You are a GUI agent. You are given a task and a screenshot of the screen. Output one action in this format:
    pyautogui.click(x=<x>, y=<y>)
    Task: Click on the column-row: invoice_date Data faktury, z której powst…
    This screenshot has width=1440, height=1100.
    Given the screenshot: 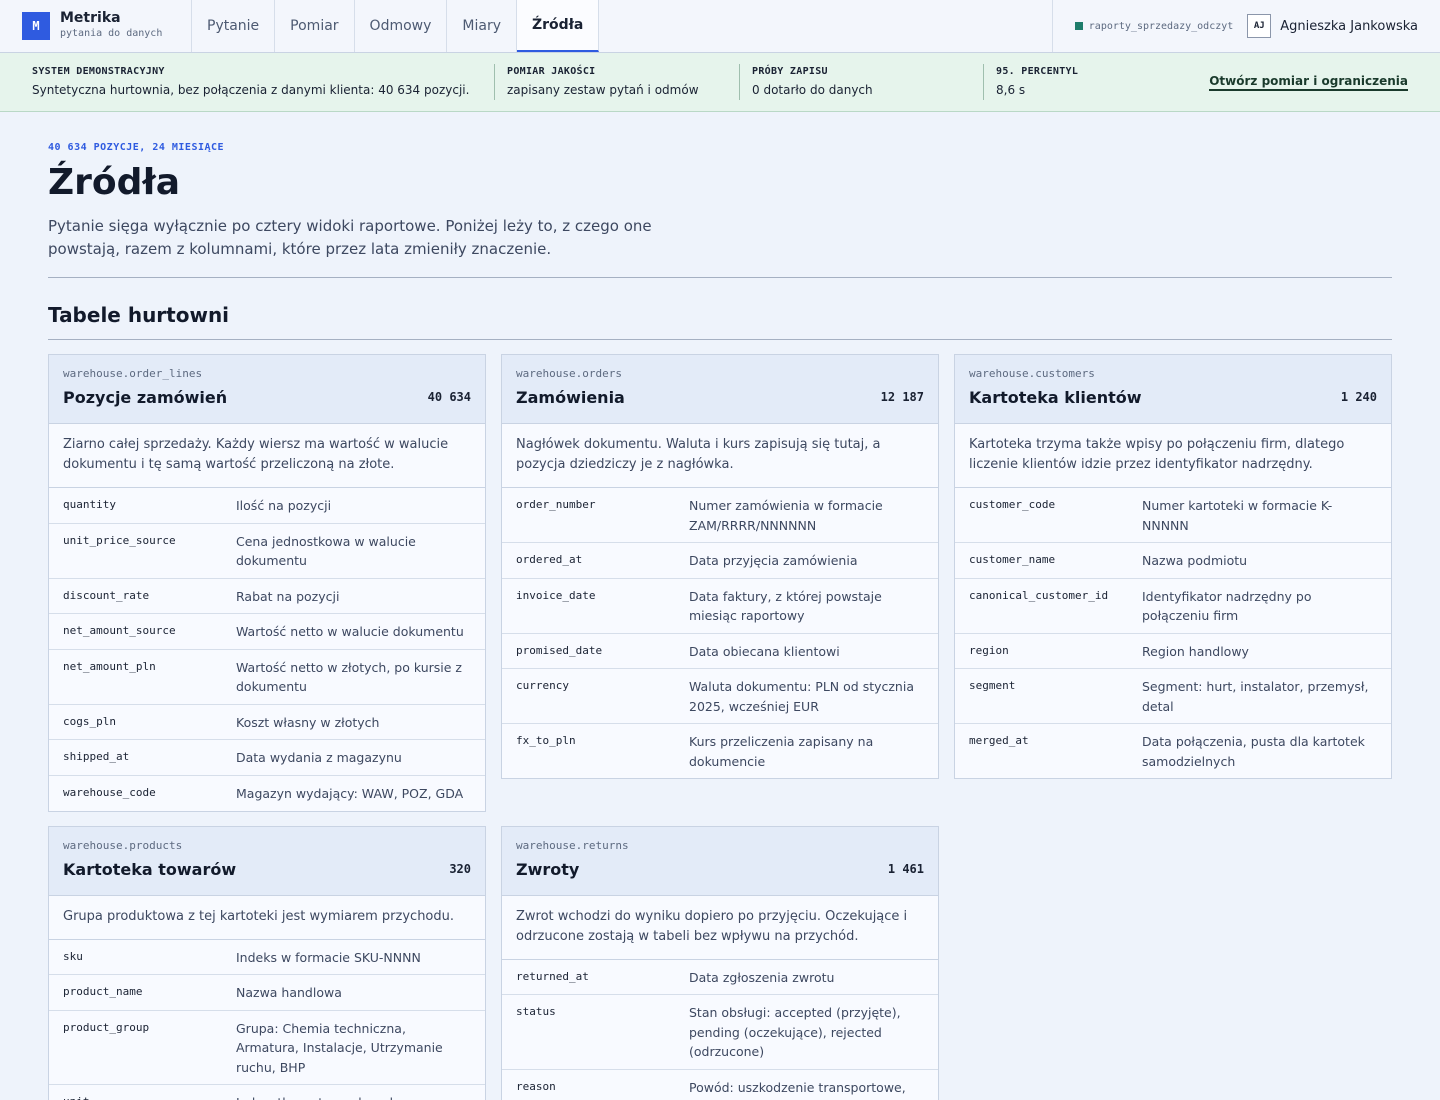 What is the action you would take?
    pyautogui.click(x=720, y=606)
    